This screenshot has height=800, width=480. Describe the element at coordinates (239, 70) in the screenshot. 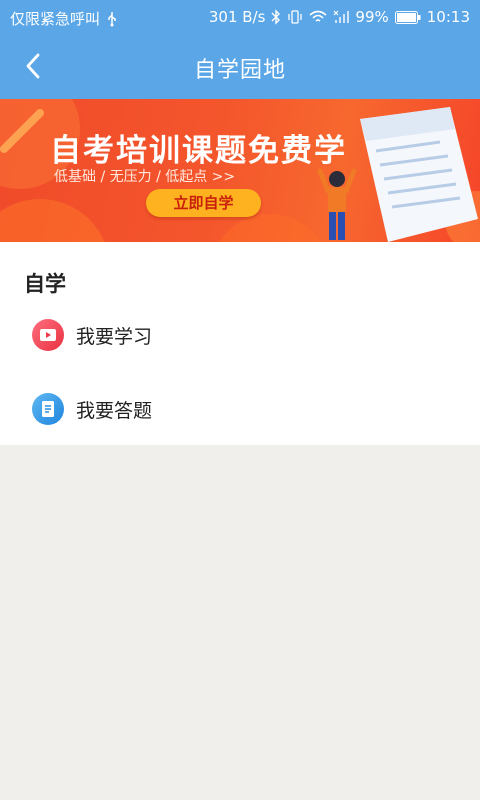

I see `page-title: 自学园地` at that location.